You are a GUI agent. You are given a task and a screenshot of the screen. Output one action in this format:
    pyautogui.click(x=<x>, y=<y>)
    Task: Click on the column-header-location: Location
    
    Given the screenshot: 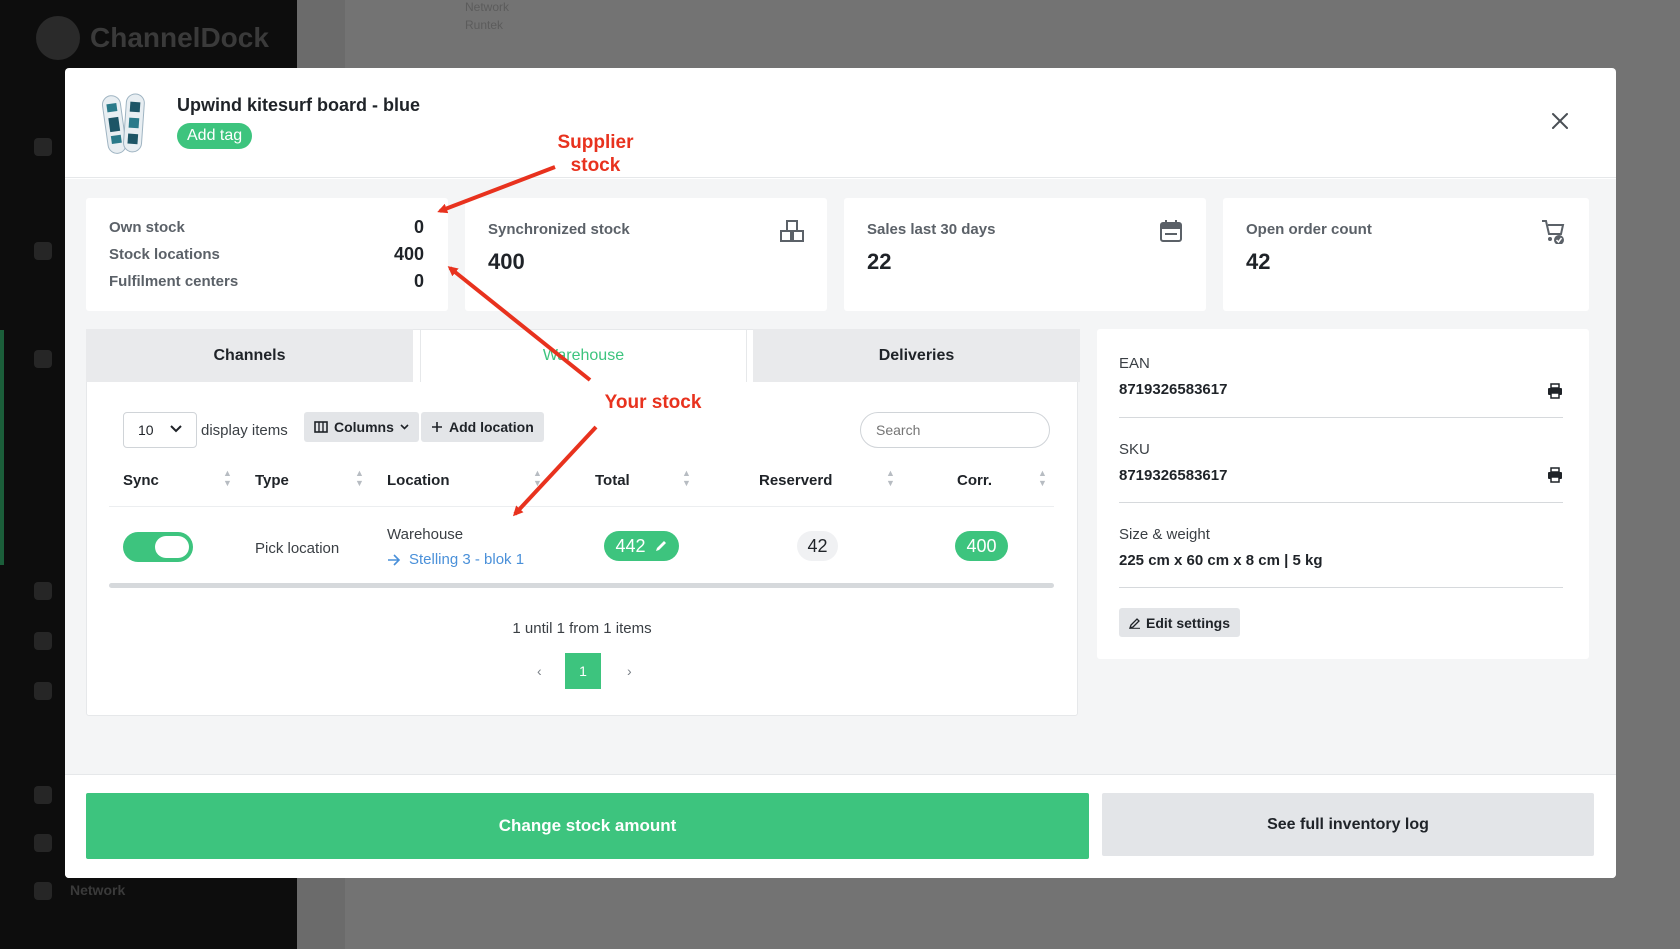 What is the action you would take?
    pyautogui.click(x=418, y=480)
    